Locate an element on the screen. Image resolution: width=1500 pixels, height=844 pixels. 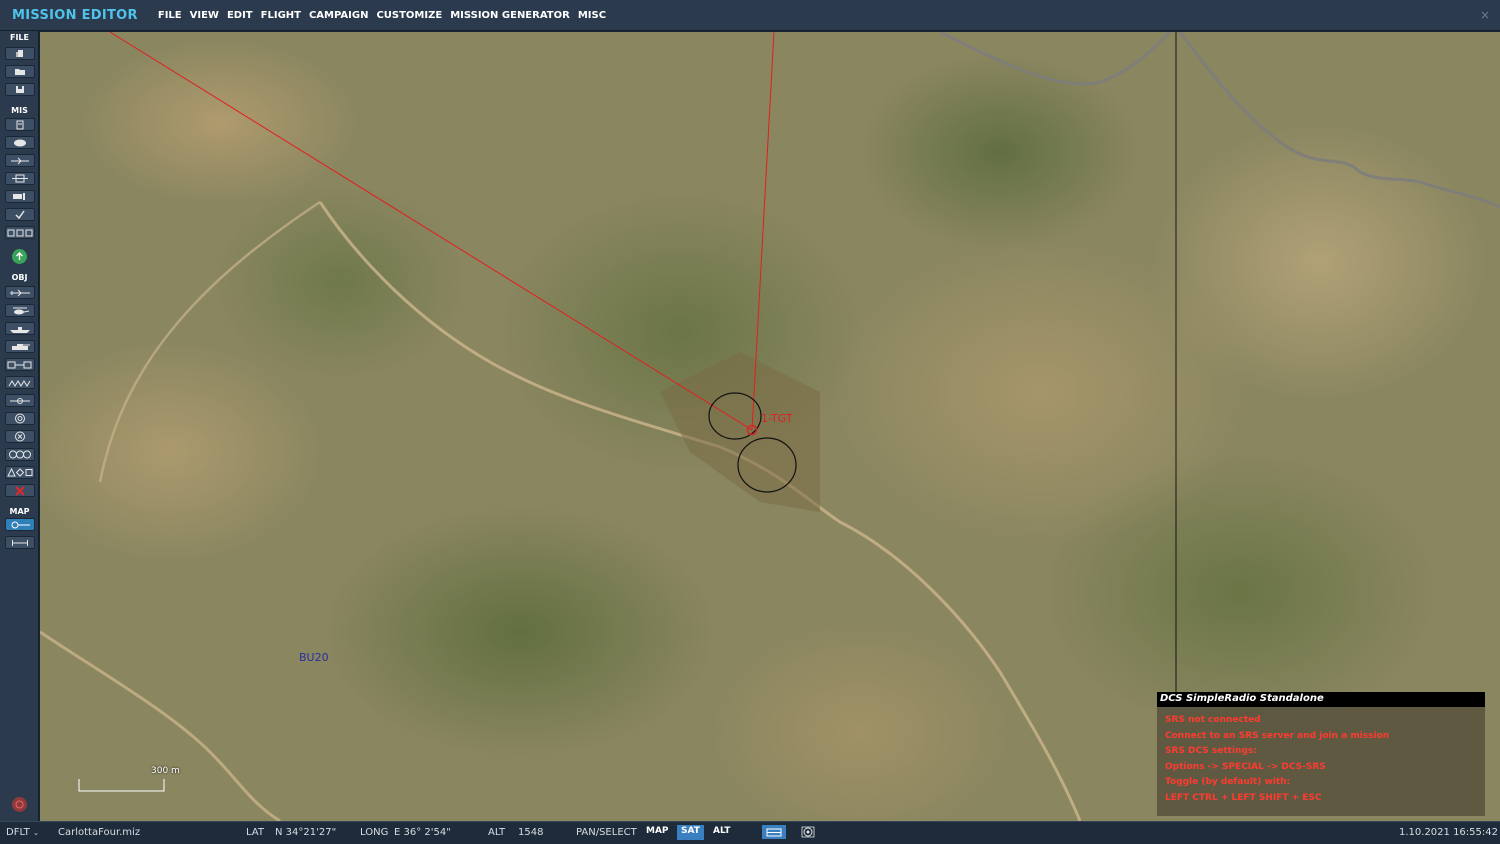
template-icon is located at coordinates (20, 472).